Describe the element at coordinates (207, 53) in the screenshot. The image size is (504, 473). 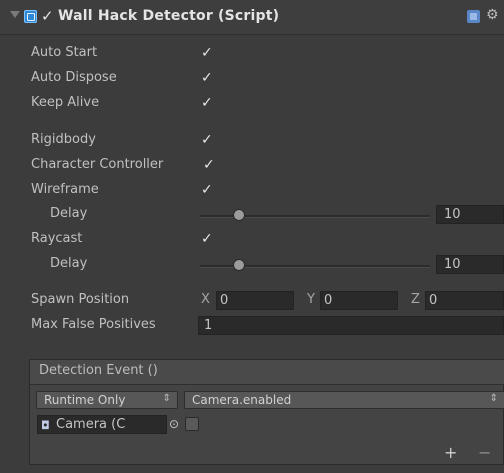
I see `auto-start-checkbox: ✓` at that location.